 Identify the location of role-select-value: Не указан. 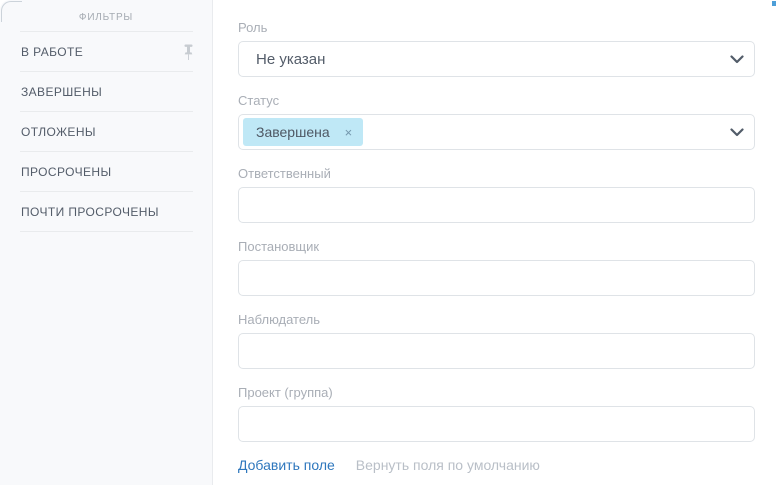
(291, 59).